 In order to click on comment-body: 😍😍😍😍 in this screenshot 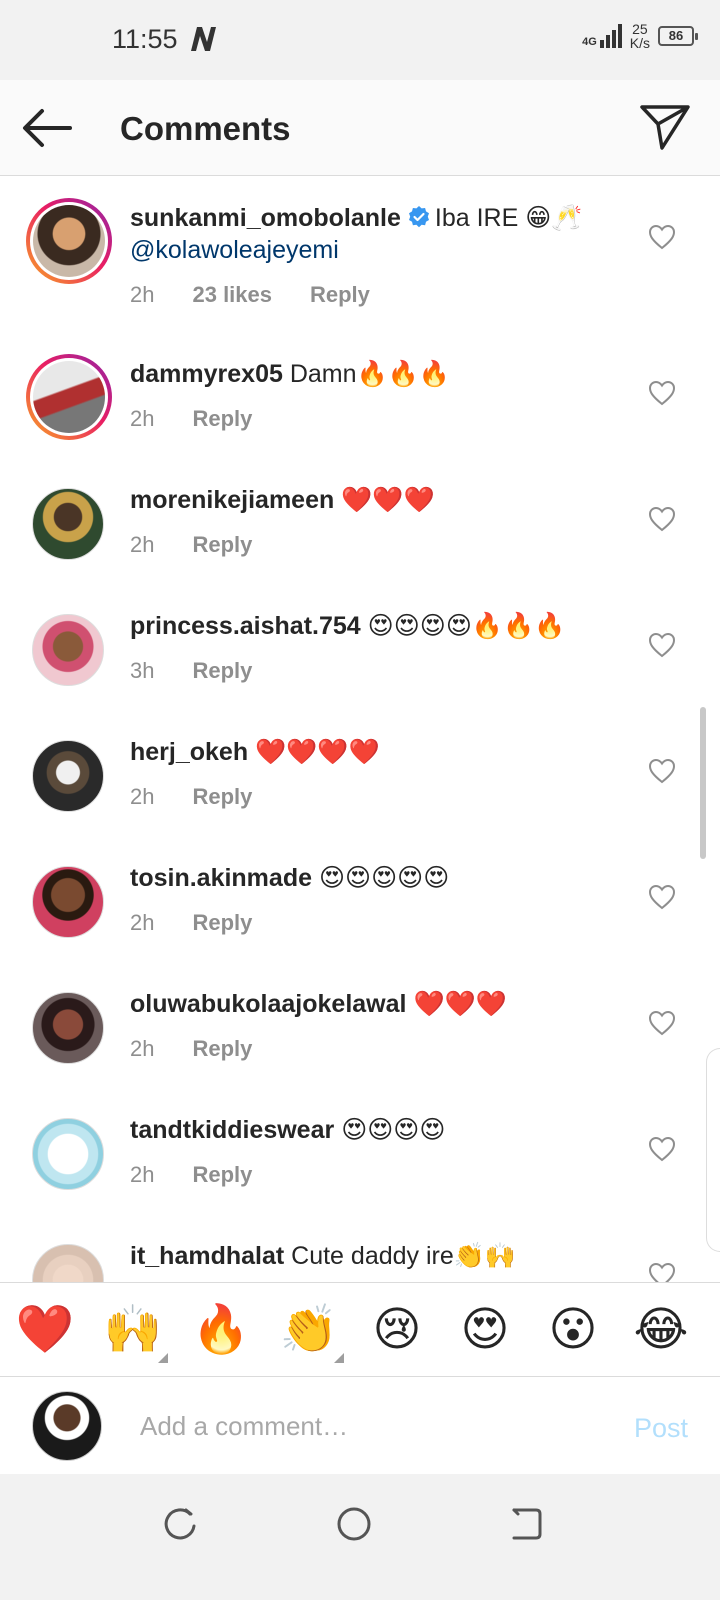, I will do `click(393, 1130)`.